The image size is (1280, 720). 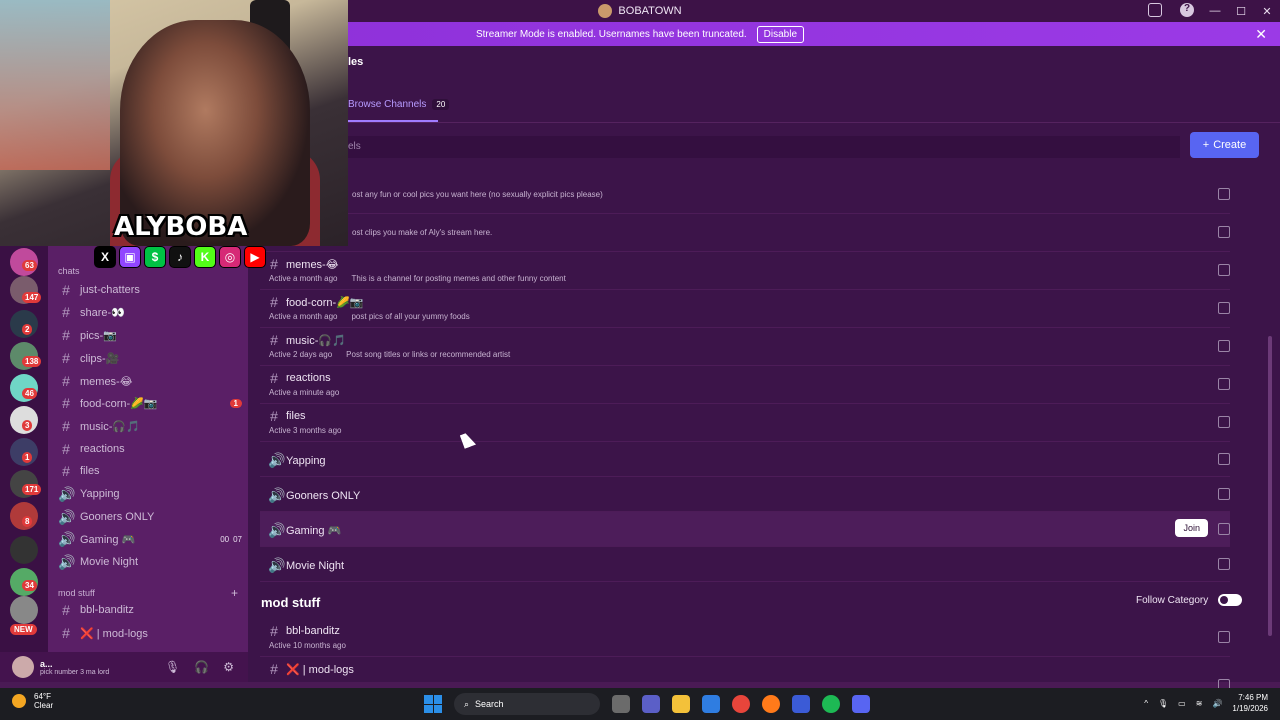 What do you see at coordinates (152, 449) in the screenshot?
I see `sidebar-channel: # reactions` at bounding box center [152, 449].